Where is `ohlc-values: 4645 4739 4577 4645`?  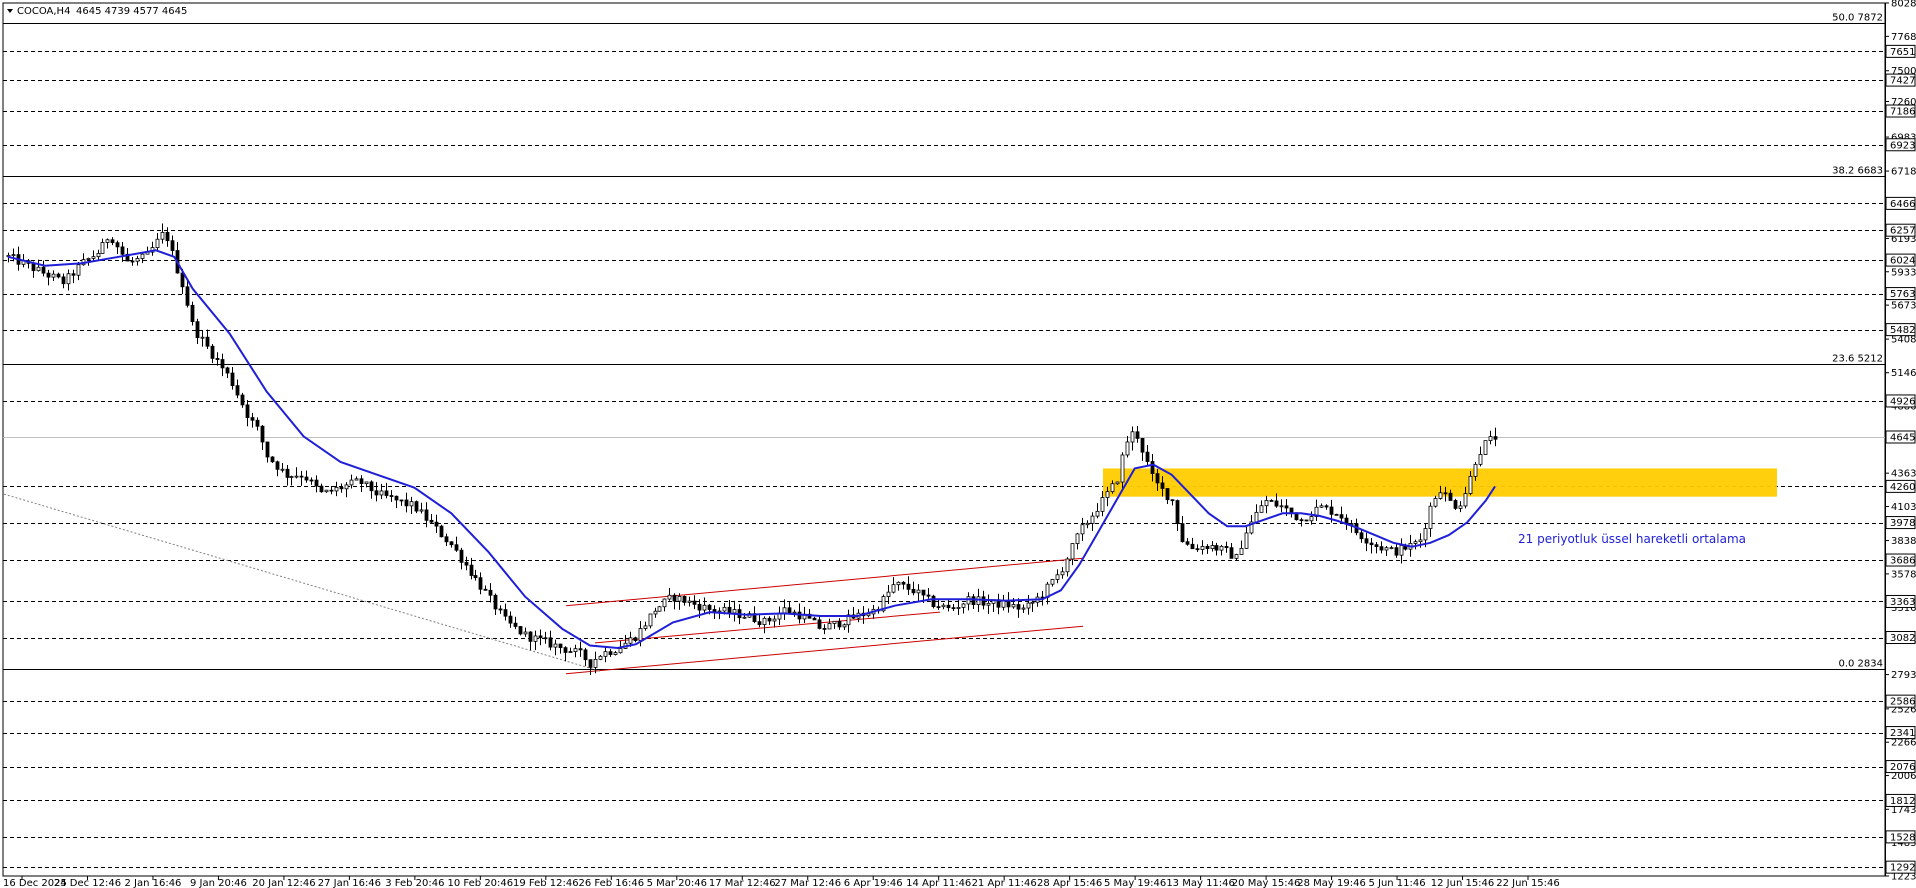 ohlc-values: 4645 4739 4577 4645 is located at coordinates (131, 11).